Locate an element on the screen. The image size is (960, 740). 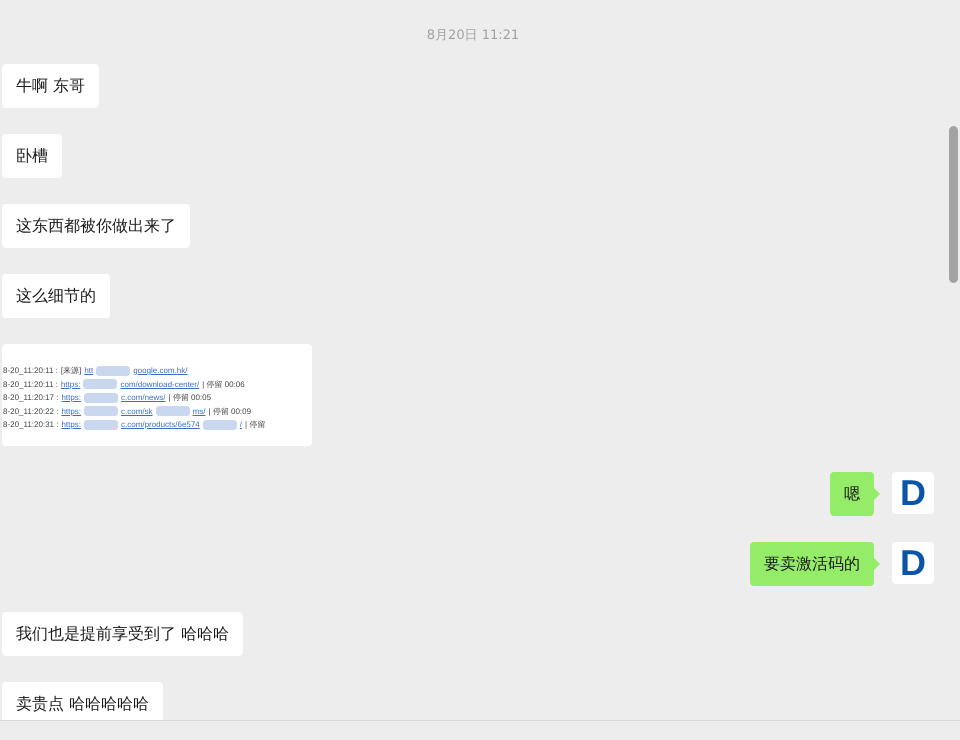
log-link: ms/ is located at coordinates (199, 412).